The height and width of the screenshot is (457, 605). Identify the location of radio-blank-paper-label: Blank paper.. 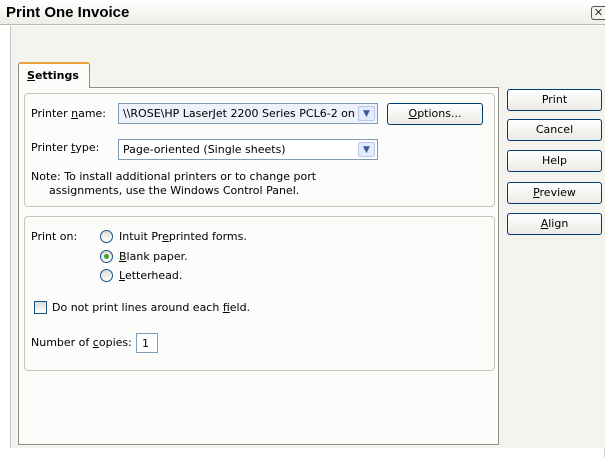
(153, 256).